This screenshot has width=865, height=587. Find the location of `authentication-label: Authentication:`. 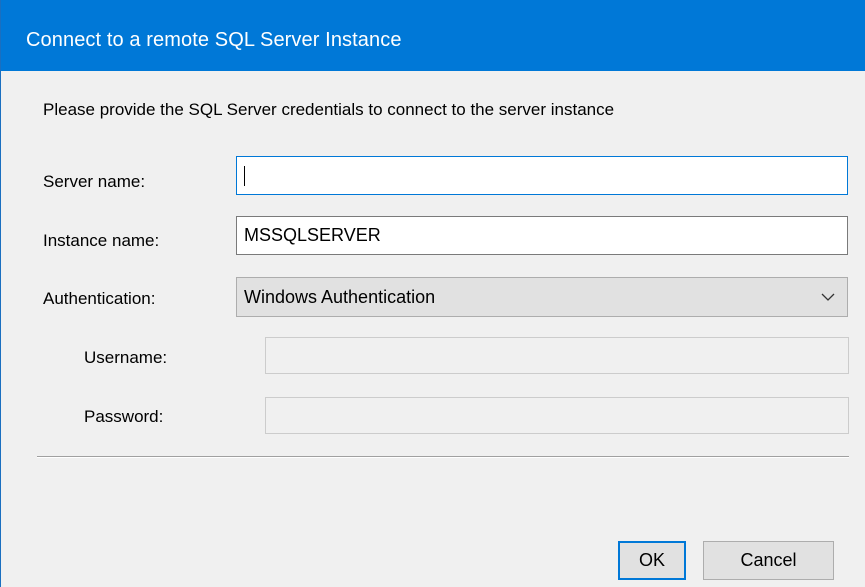

authentication-label: Authentication: is located at coordinates (99, 298).